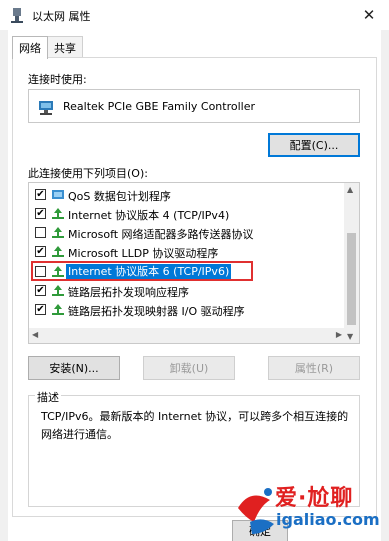  I want to click on items-label: 此连接使用下列项目(O):, so click(88, 173).